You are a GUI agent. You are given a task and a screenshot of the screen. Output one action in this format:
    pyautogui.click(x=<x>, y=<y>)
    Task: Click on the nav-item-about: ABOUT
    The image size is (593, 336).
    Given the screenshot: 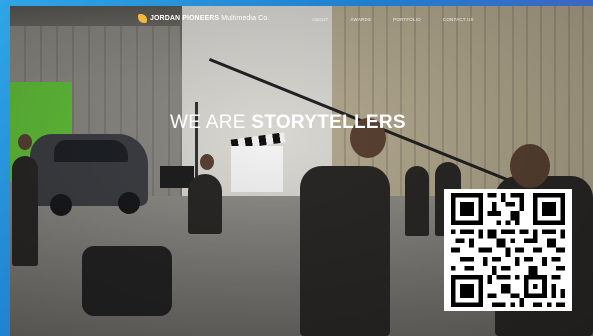 What is the action you would take?
    pyautogui.click(x=320, y=19)
    